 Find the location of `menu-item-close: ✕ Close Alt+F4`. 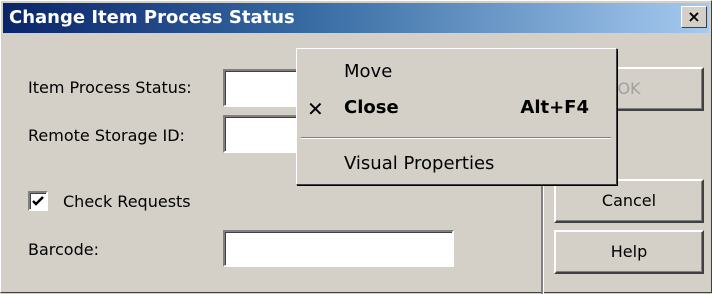

menu-item-close: ✕ Close Alt+F4 is located at coordinates (456, 107).